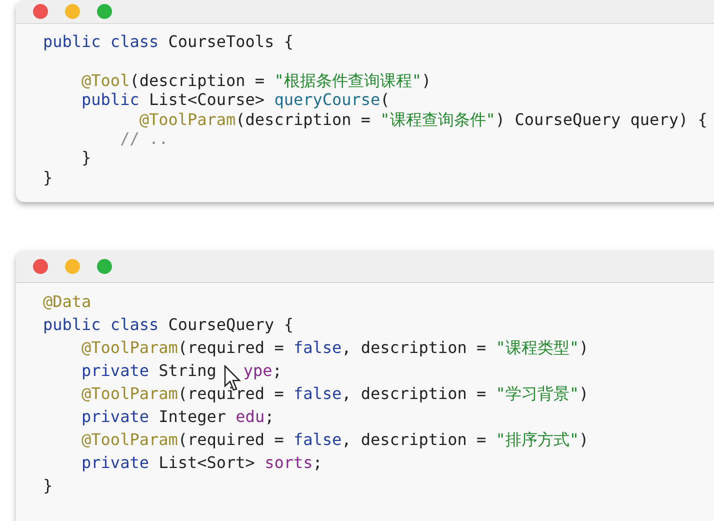 The width and height of the screenshot is (714, 521). What do you see at coordinates (168, 42) in the screenshot?
I see `code-line: public class CourseTools {` at bounding box center [168, 42].